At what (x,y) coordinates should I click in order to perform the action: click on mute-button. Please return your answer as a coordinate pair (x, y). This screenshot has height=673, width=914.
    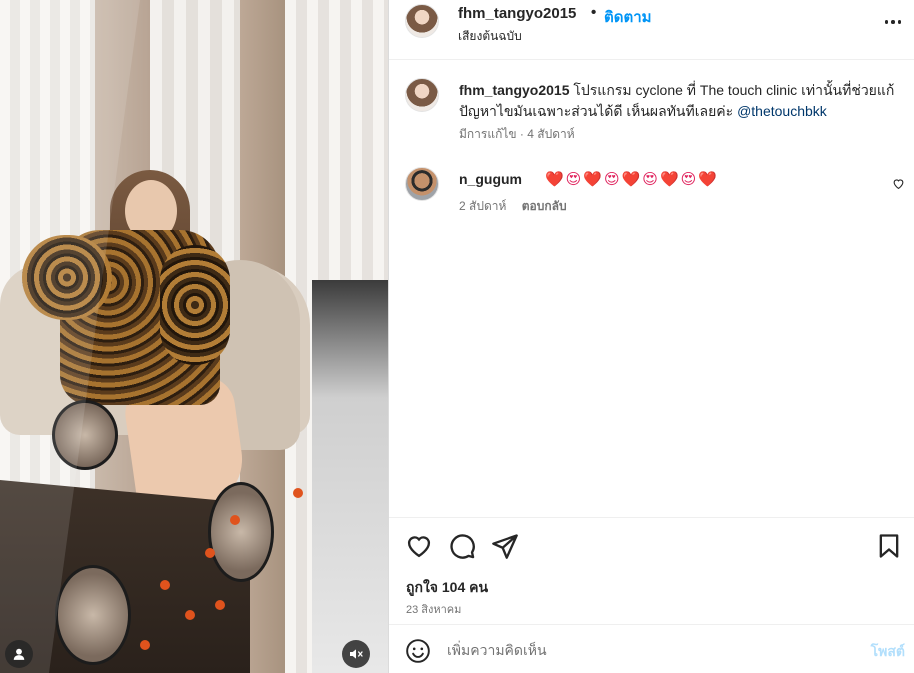
    Looking at the image, I should click on (356, 654).